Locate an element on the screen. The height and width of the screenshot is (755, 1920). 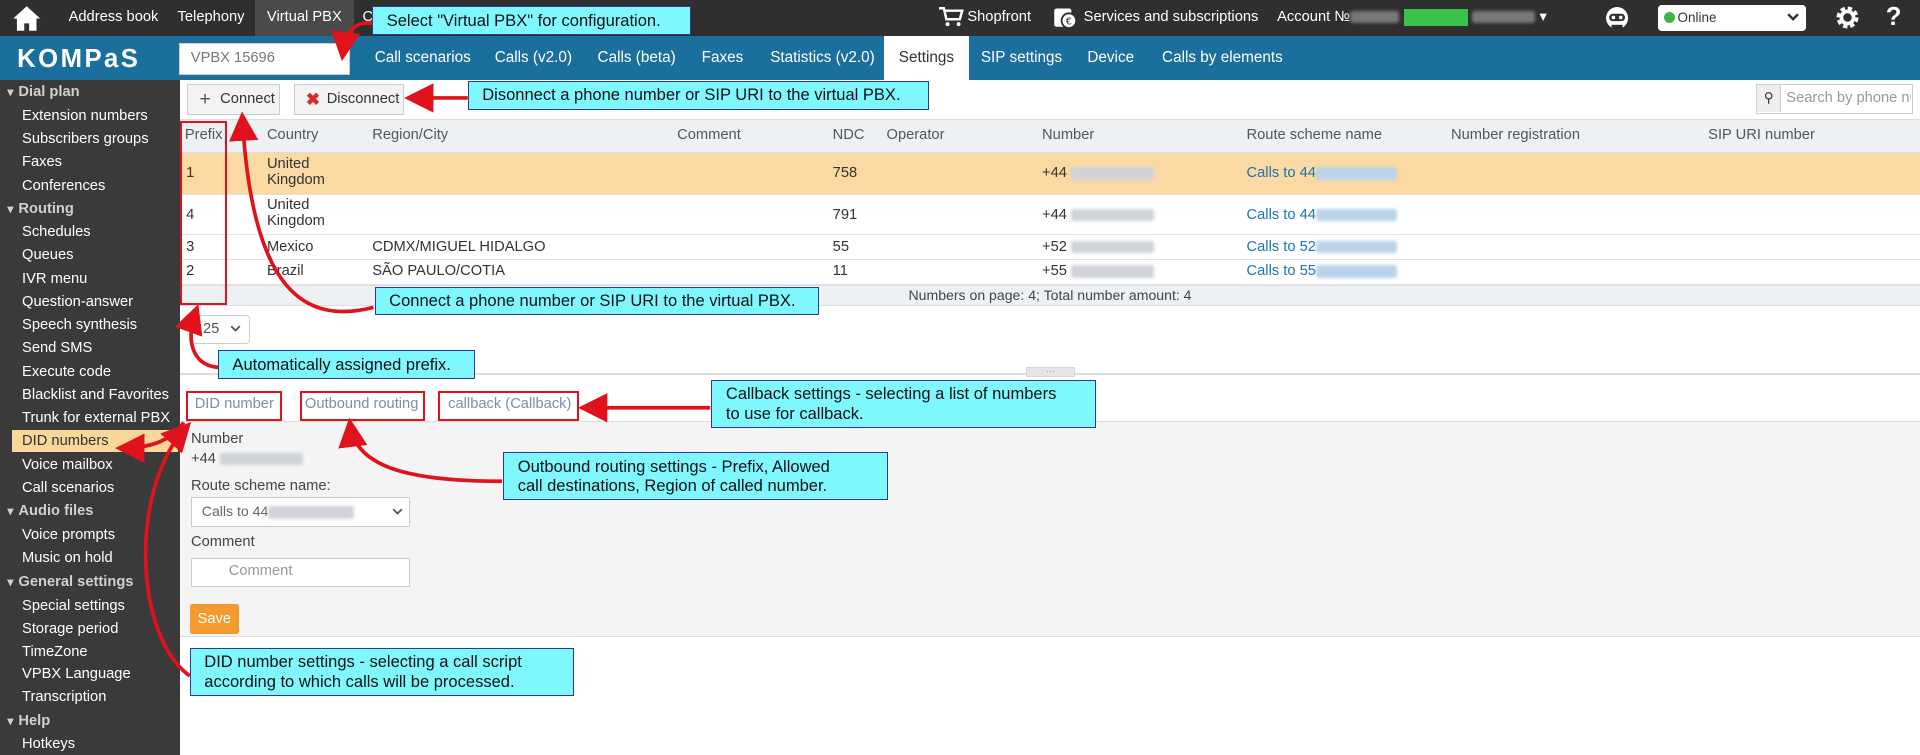
header-country: Country is located at coordinates (292, 136).